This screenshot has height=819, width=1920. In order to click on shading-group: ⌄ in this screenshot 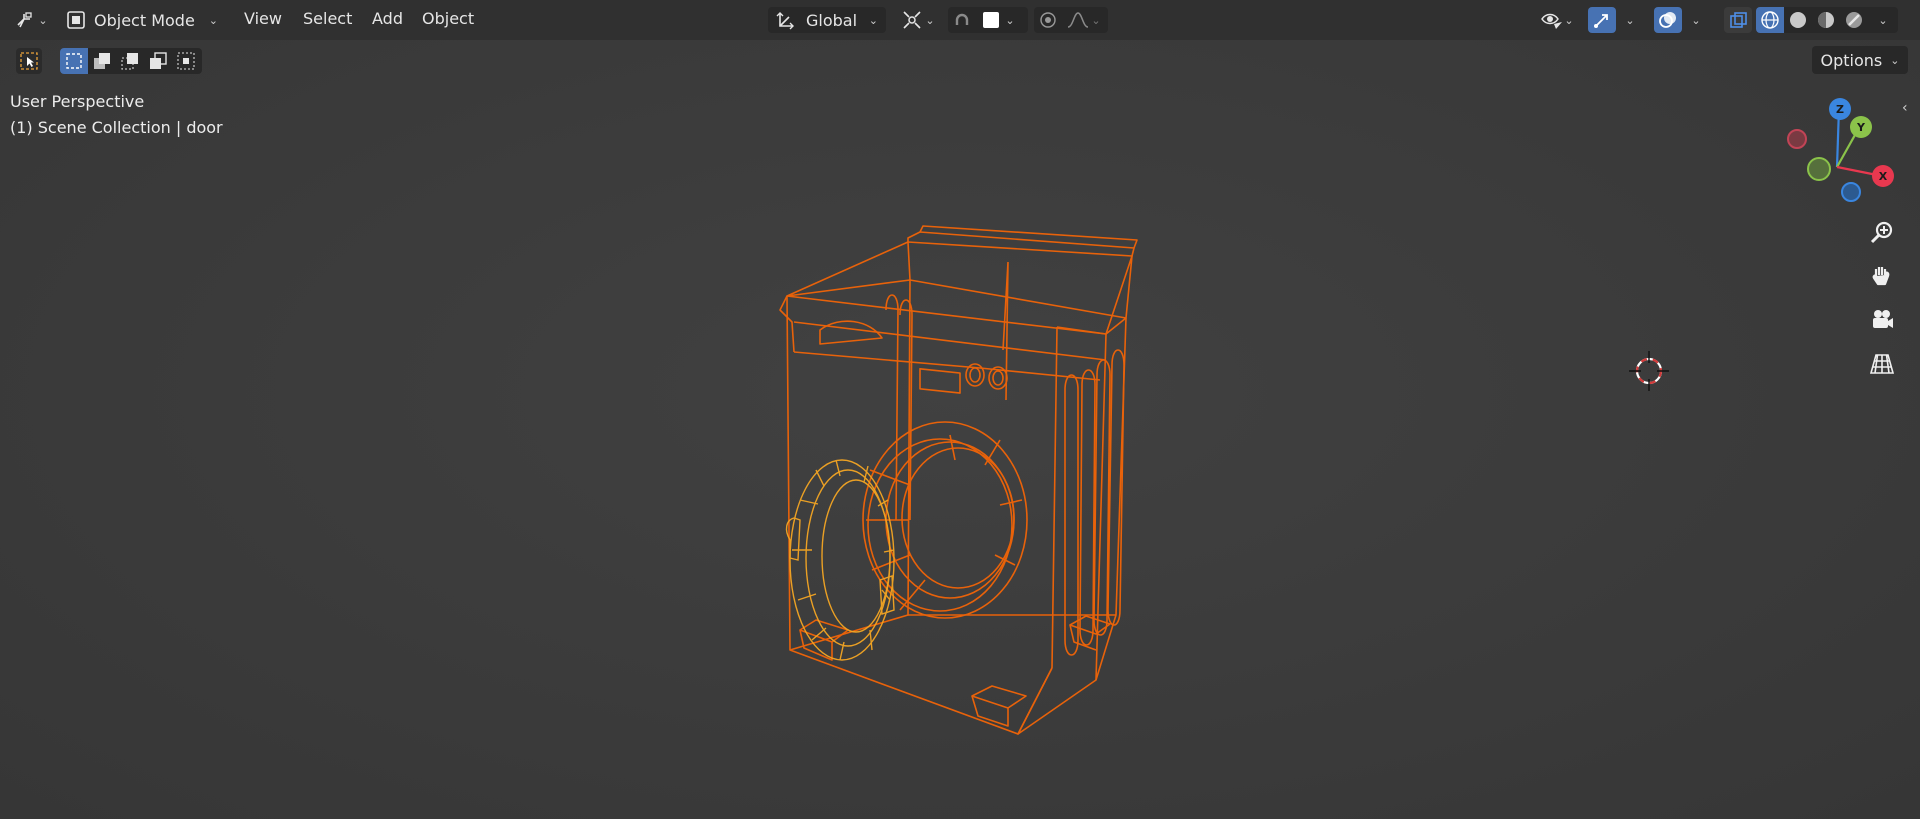, I will do `click(1827, 20)`.